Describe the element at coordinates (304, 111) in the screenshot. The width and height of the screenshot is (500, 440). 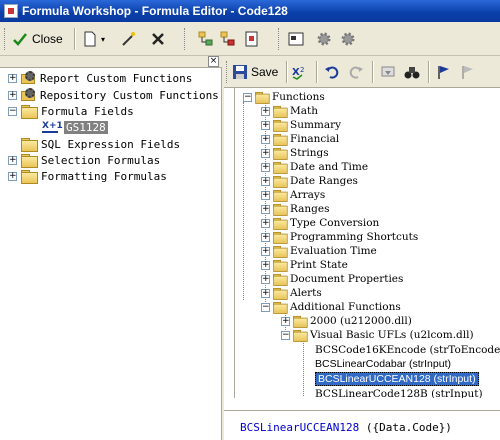
I see `tree-item-label: Math` at that location.